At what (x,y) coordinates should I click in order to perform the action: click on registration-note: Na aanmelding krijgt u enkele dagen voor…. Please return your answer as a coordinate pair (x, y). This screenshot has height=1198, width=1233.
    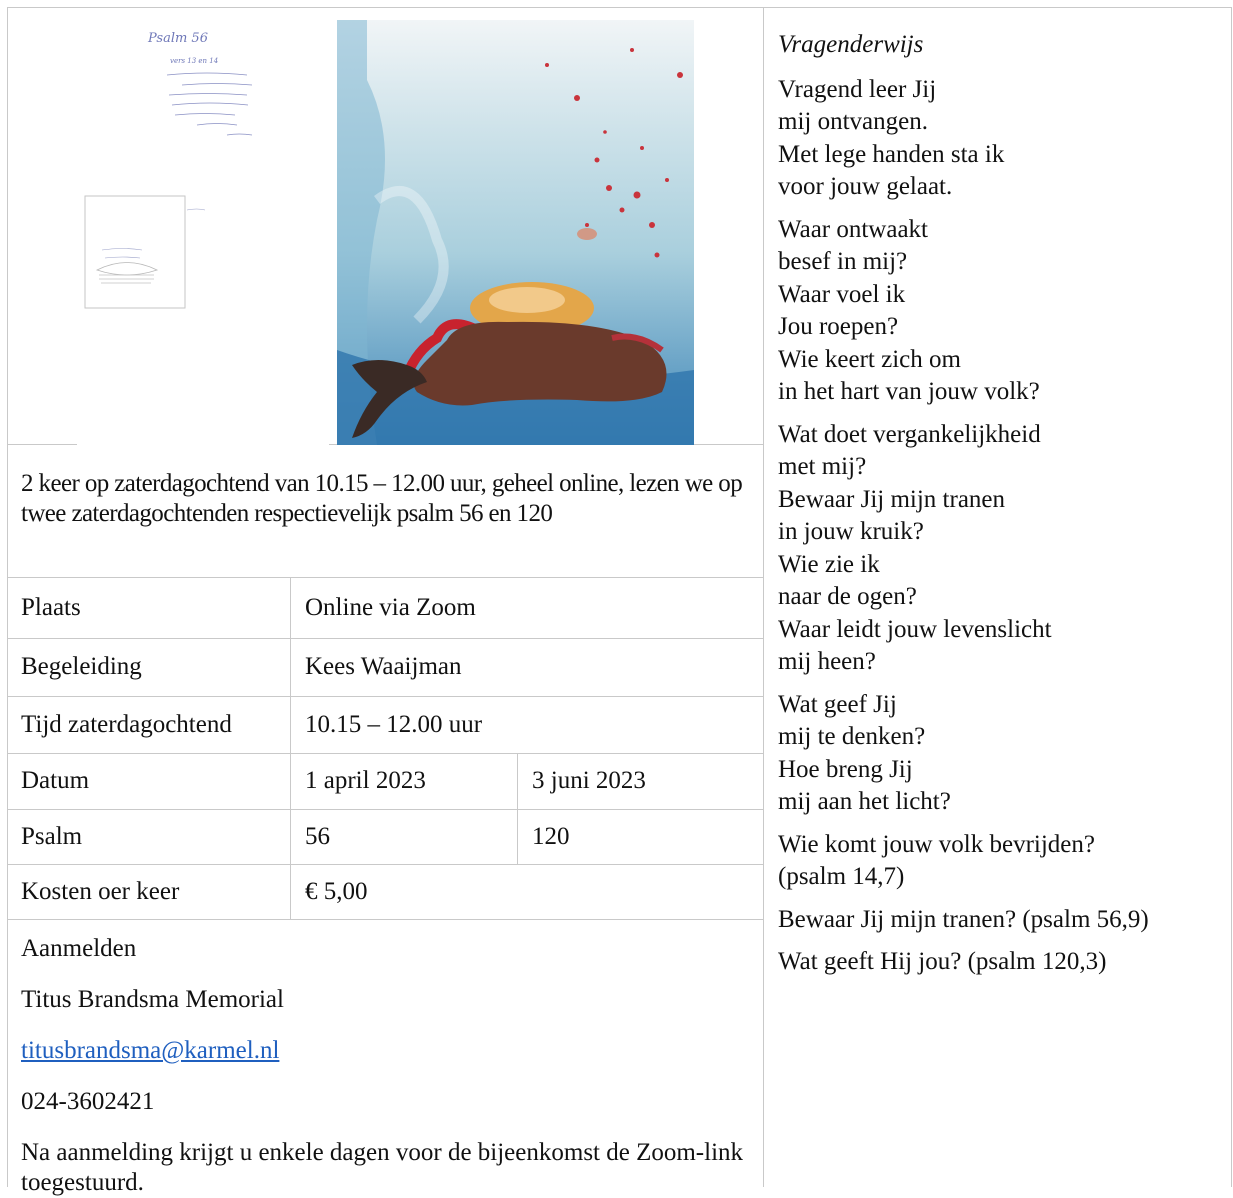
    Looking at the image, I should click on (382, 1167).